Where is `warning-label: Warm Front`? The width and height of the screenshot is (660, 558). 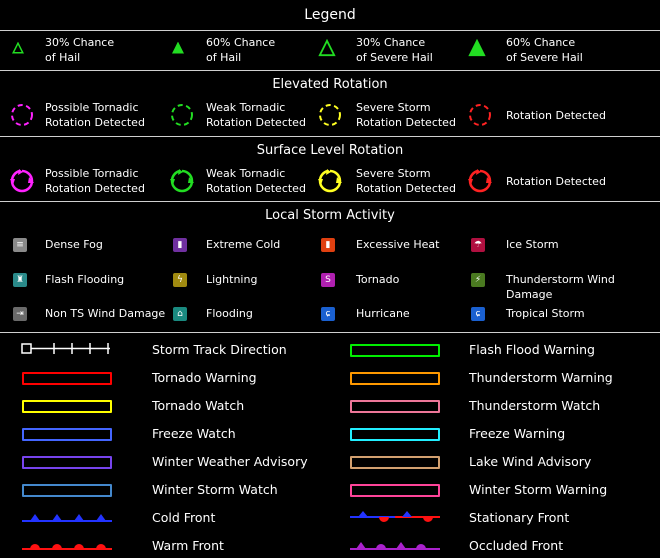 warning-label: Warm Front is located at coordinates (188, 545).